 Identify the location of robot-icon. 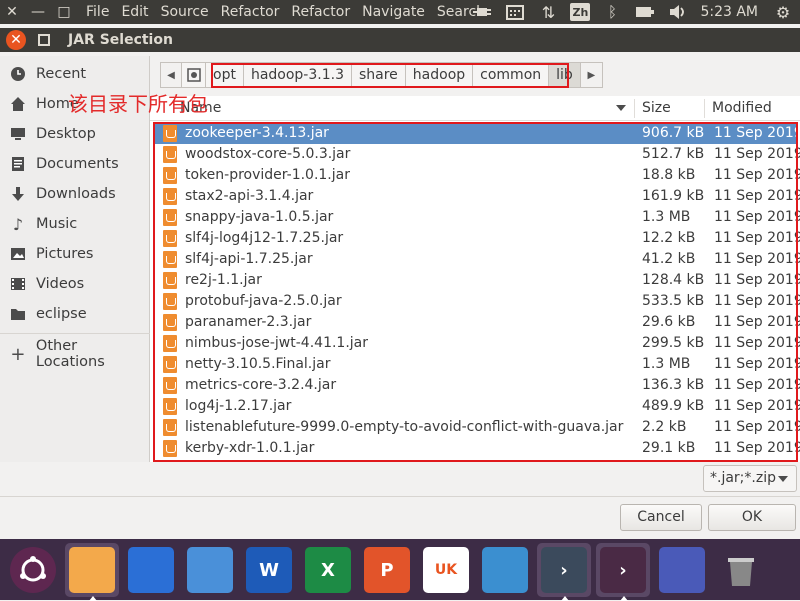
(505, 570).